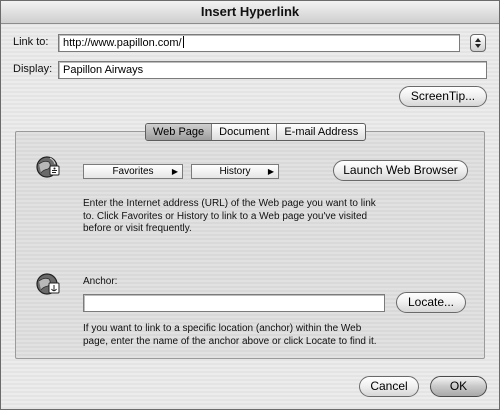 The width and height of the screenshot is (500, 410). Describe the element at coordinates (320, 132) in the screenshot. I see `tab-email-address: E-mail Address` at that location.